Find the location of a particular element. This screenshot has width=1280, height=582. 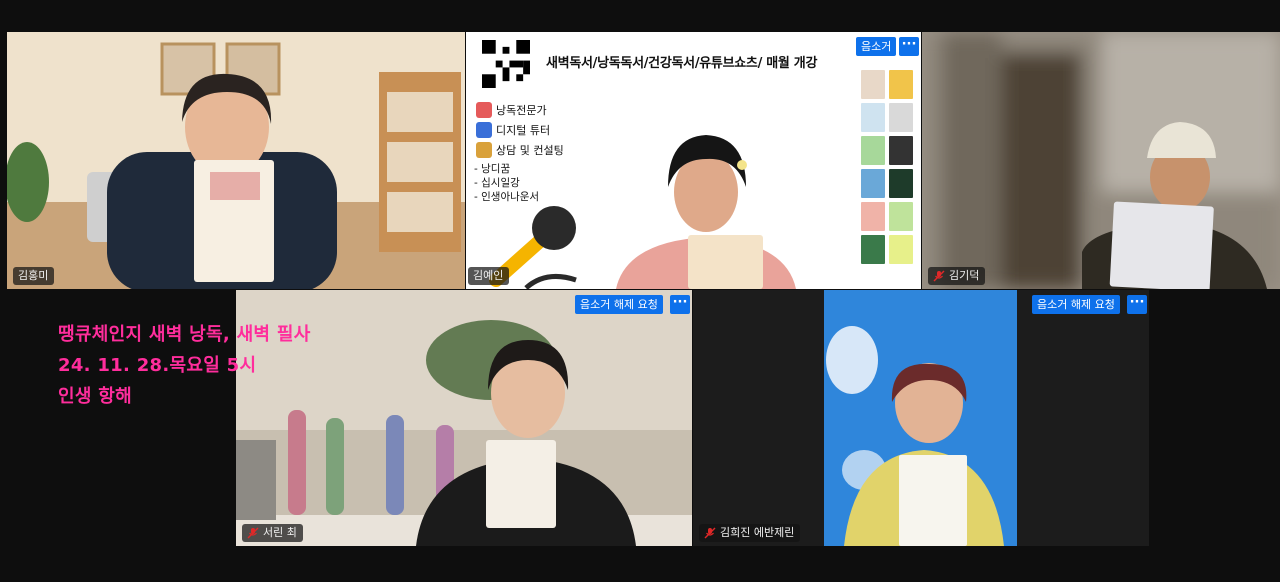

participant-name-tag: 김희진 에반제린 is located at coordinates (750, 533).